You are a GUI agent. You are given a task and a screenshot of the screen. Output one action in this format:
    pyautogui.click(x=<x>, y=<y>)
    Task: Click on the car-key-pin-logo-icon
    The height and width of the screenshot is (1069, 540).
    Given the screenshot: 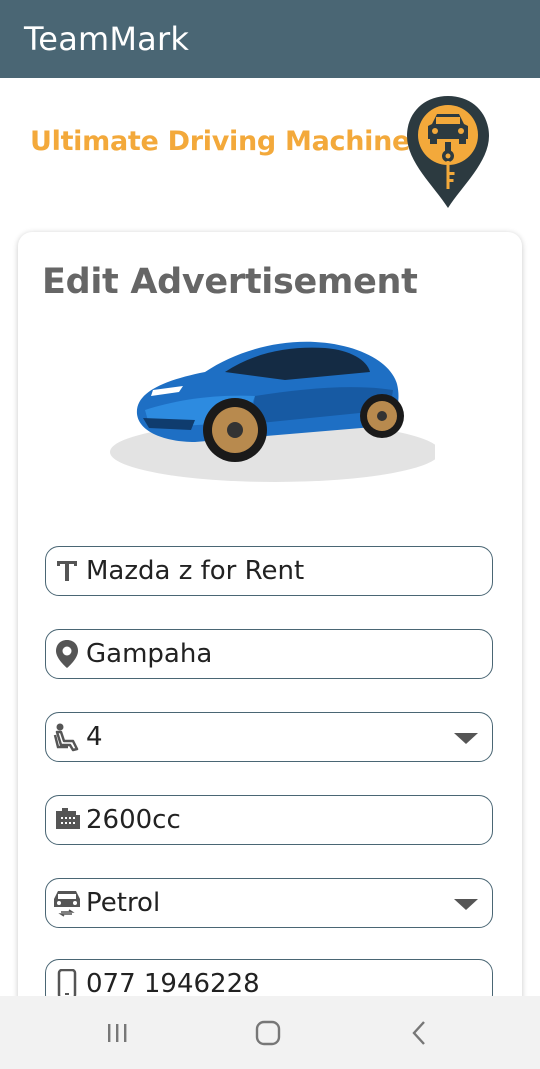 What is the action you would take?
    pyautogui.click(x=448, y=152)
    